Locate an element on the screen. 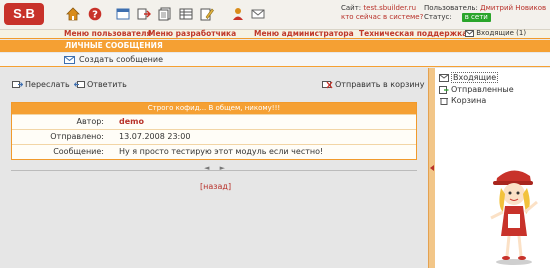 This screenshot has width=550, height=268. reply-icon is located at coordinates (79, 84).